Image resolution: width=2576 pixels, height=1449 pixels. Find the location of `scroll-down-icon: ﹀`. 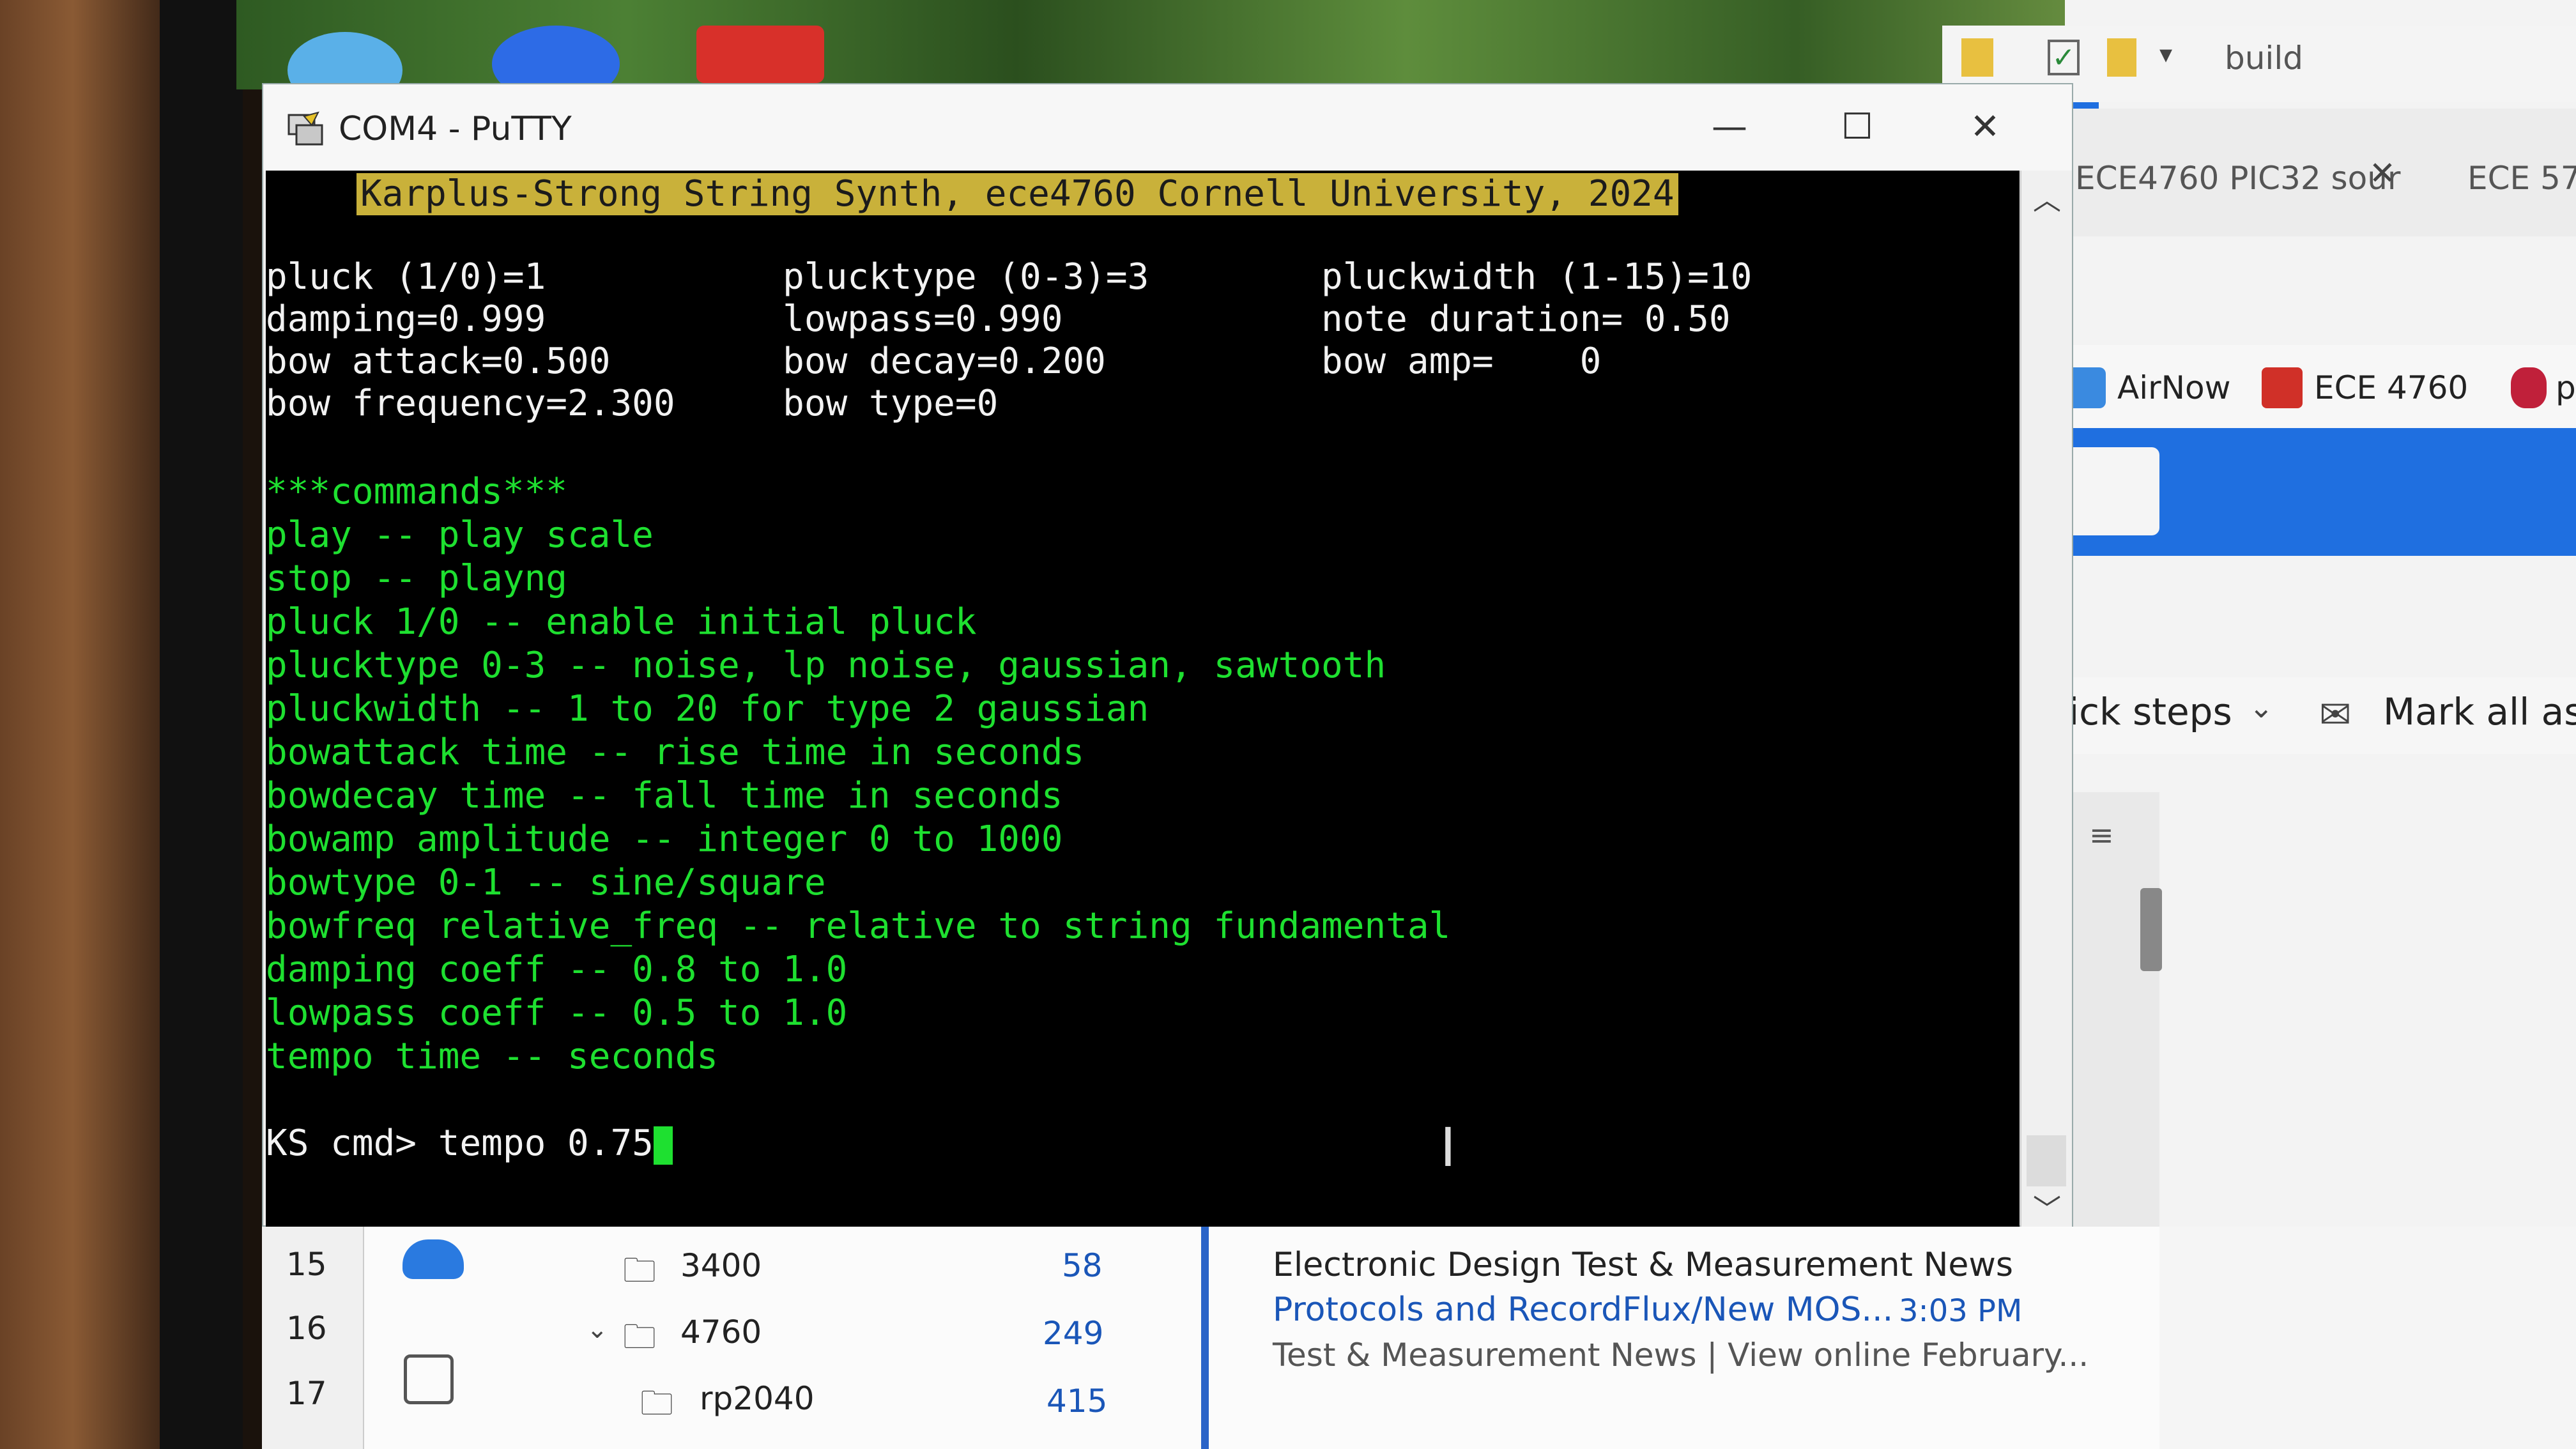

scroll-down-icon: ﹀ is located at coordinates (2047, 1206).